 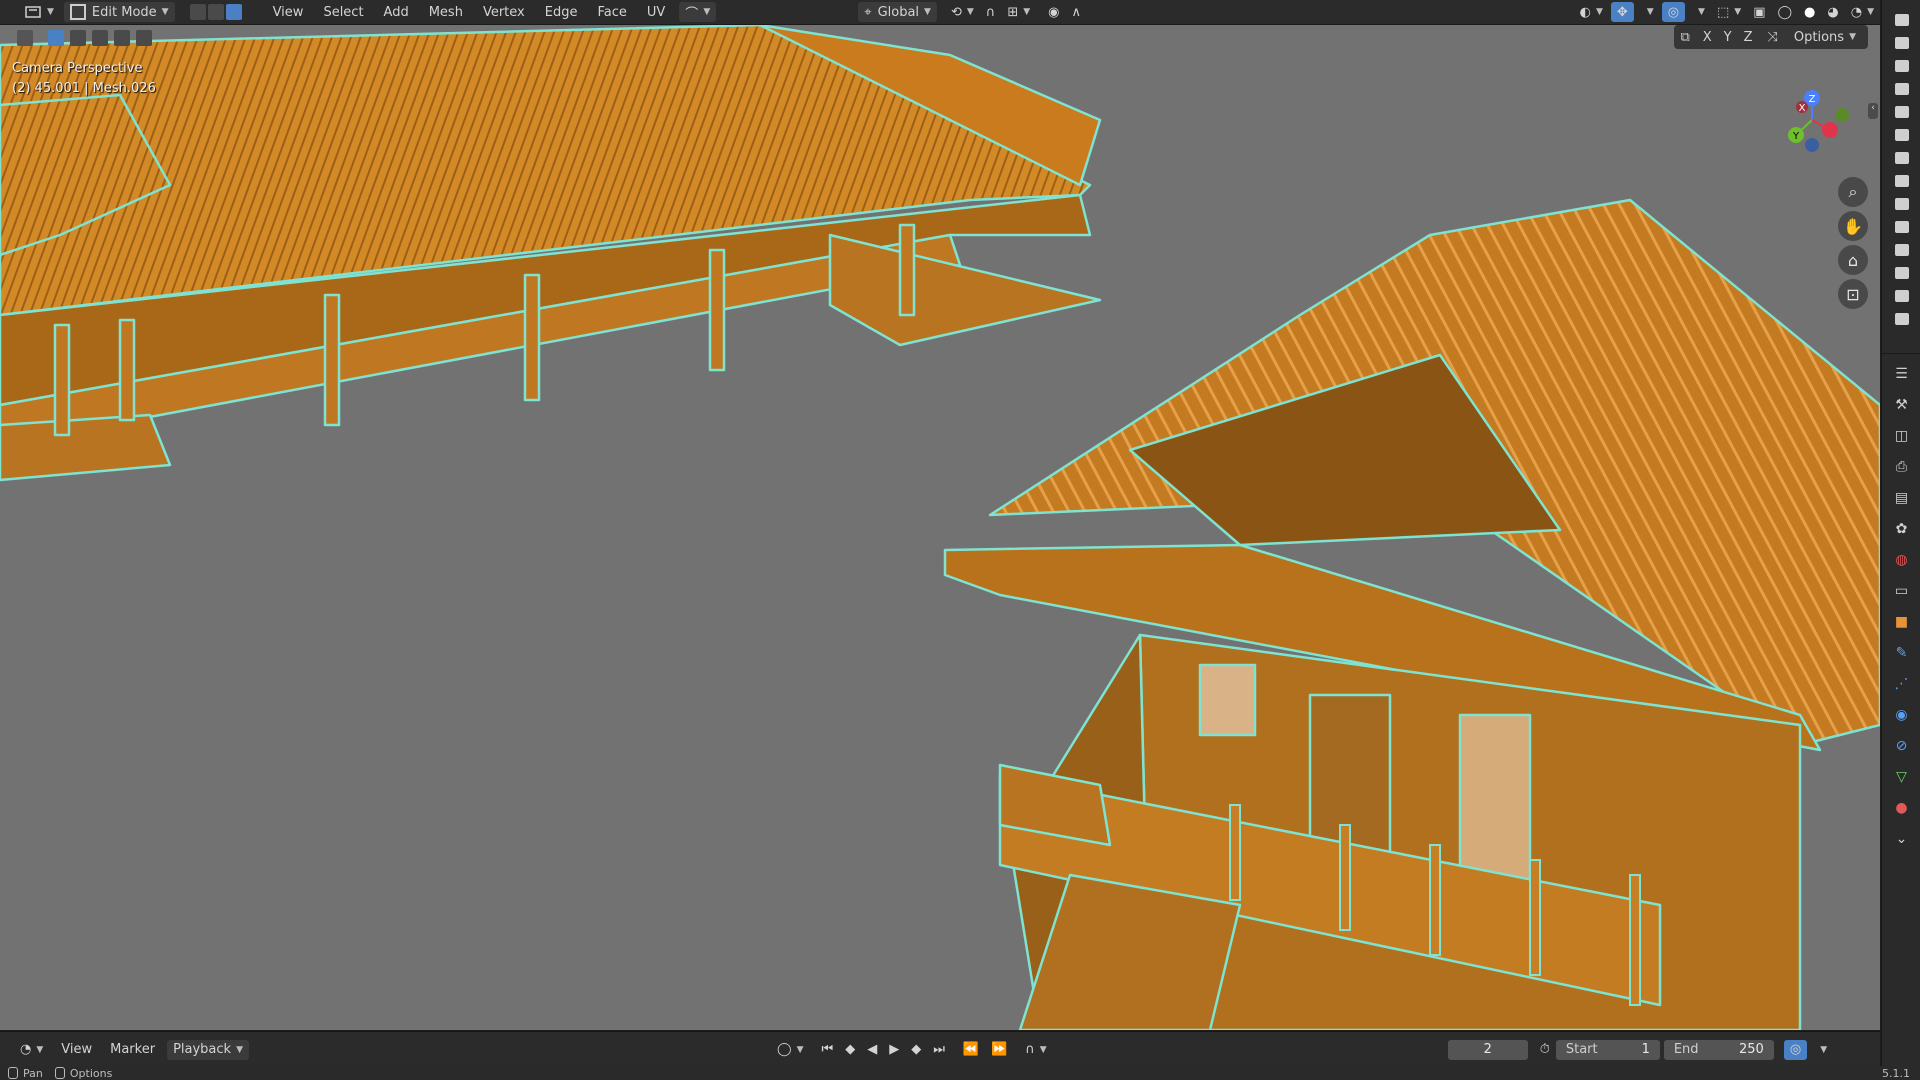 What do you see at coordinates (1759, 12) in the screenshot?
I see `xray-toggle: ▣` at bounding box center [1759, 12].